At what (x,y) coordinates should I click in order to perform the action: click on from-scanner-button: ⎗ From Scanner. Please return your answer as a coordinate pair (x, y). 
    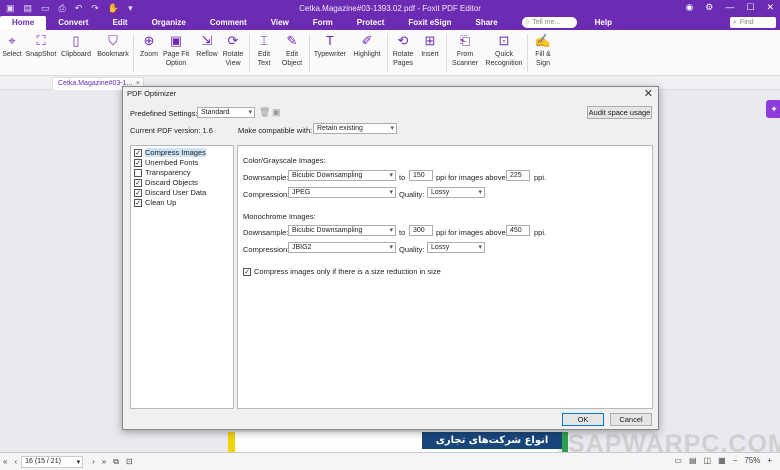
    Looking at the image, I should click on (465, 50).